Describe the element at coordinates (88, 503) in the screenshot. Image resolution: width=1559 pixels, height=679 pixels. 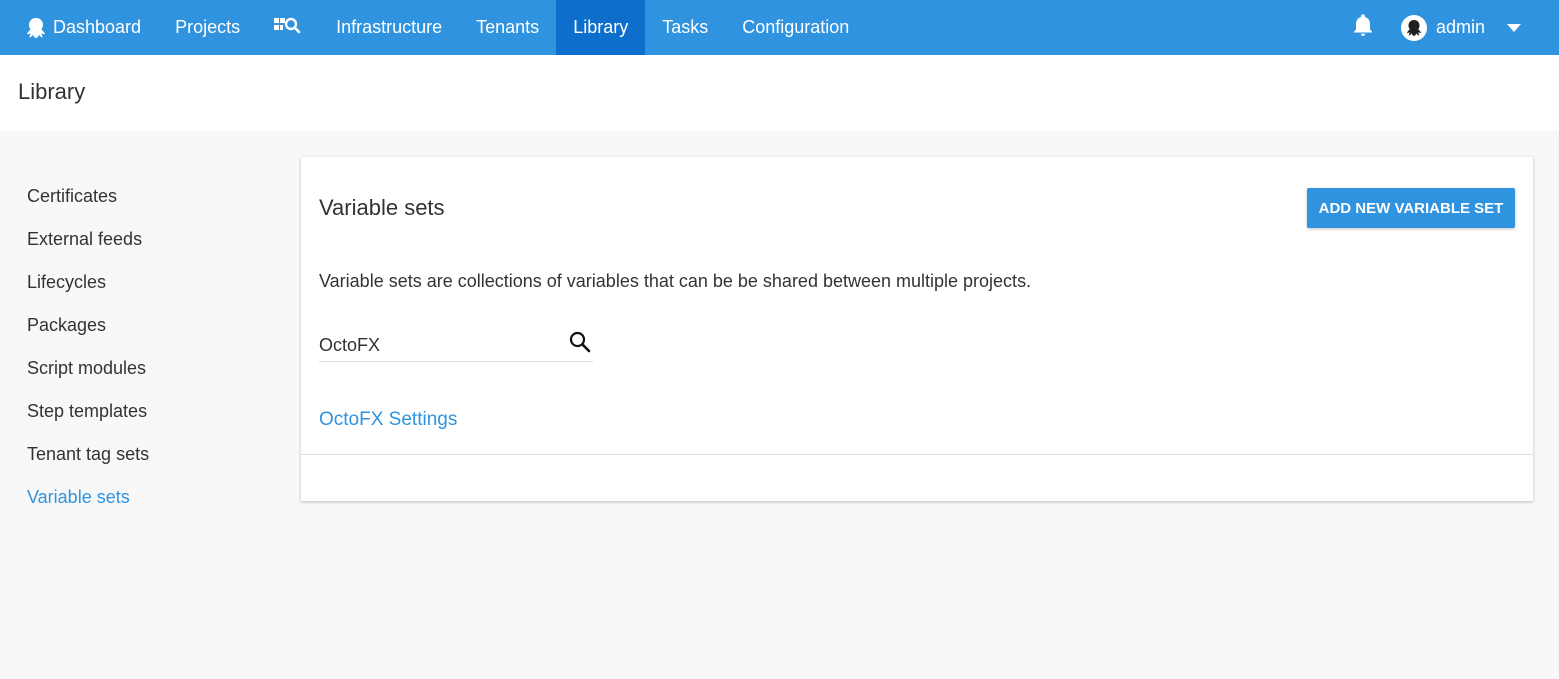
I see `sidebar-item-variable-sets: Variable sets` at that location.